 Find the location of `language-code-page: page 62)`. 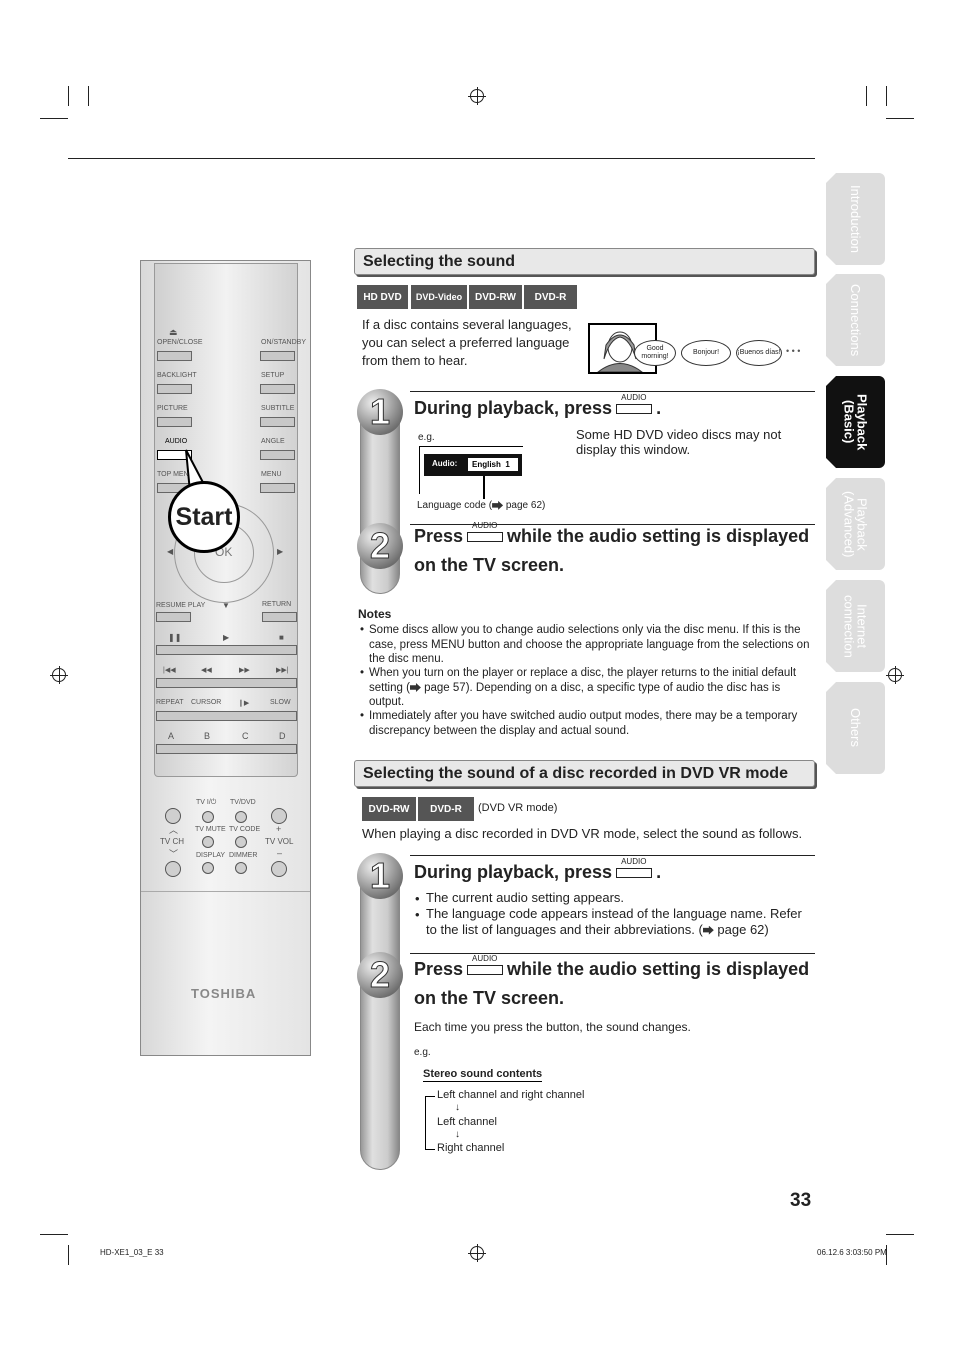

language-code-page: page 62) is located at coordinates (525, 505).